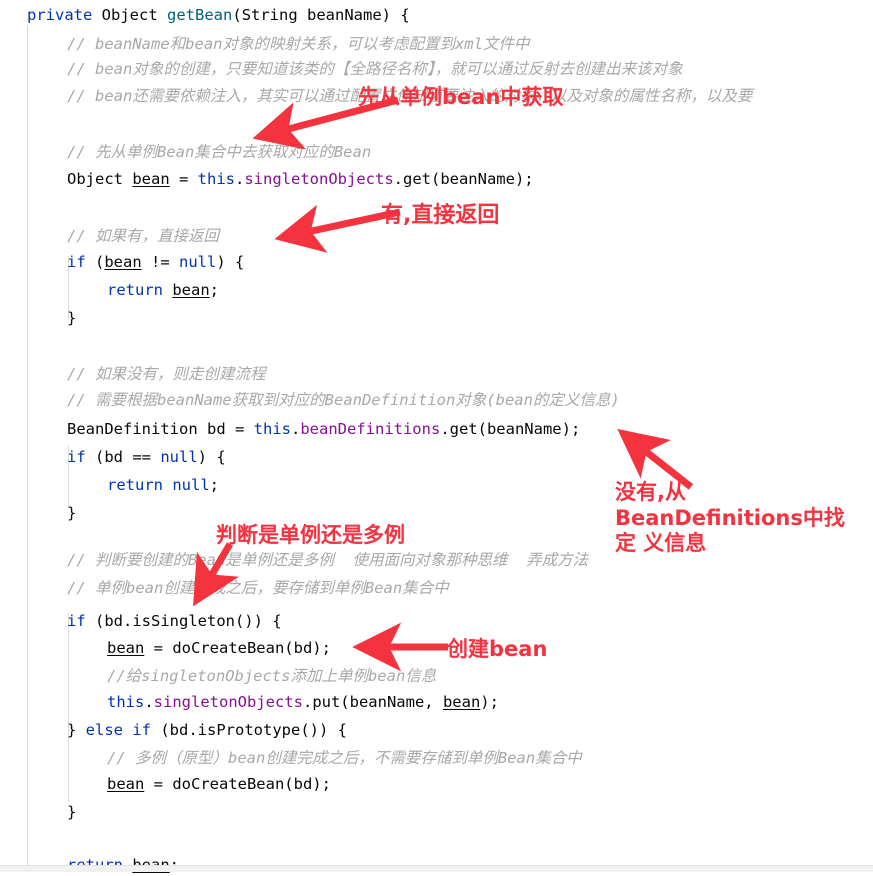  I want to click on token-type-object: Object, so click(129, 15).